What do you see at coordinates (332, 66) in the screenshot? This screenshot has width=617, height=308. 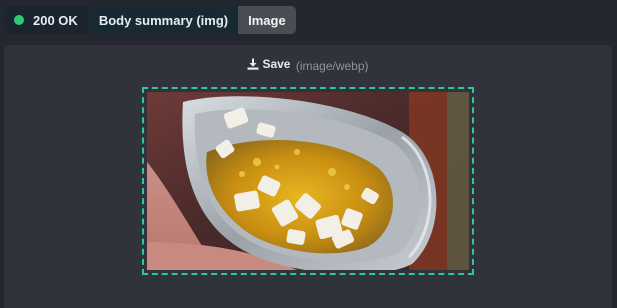 I see `mime-type: (image/webp)` at bounding box center [332, 66].